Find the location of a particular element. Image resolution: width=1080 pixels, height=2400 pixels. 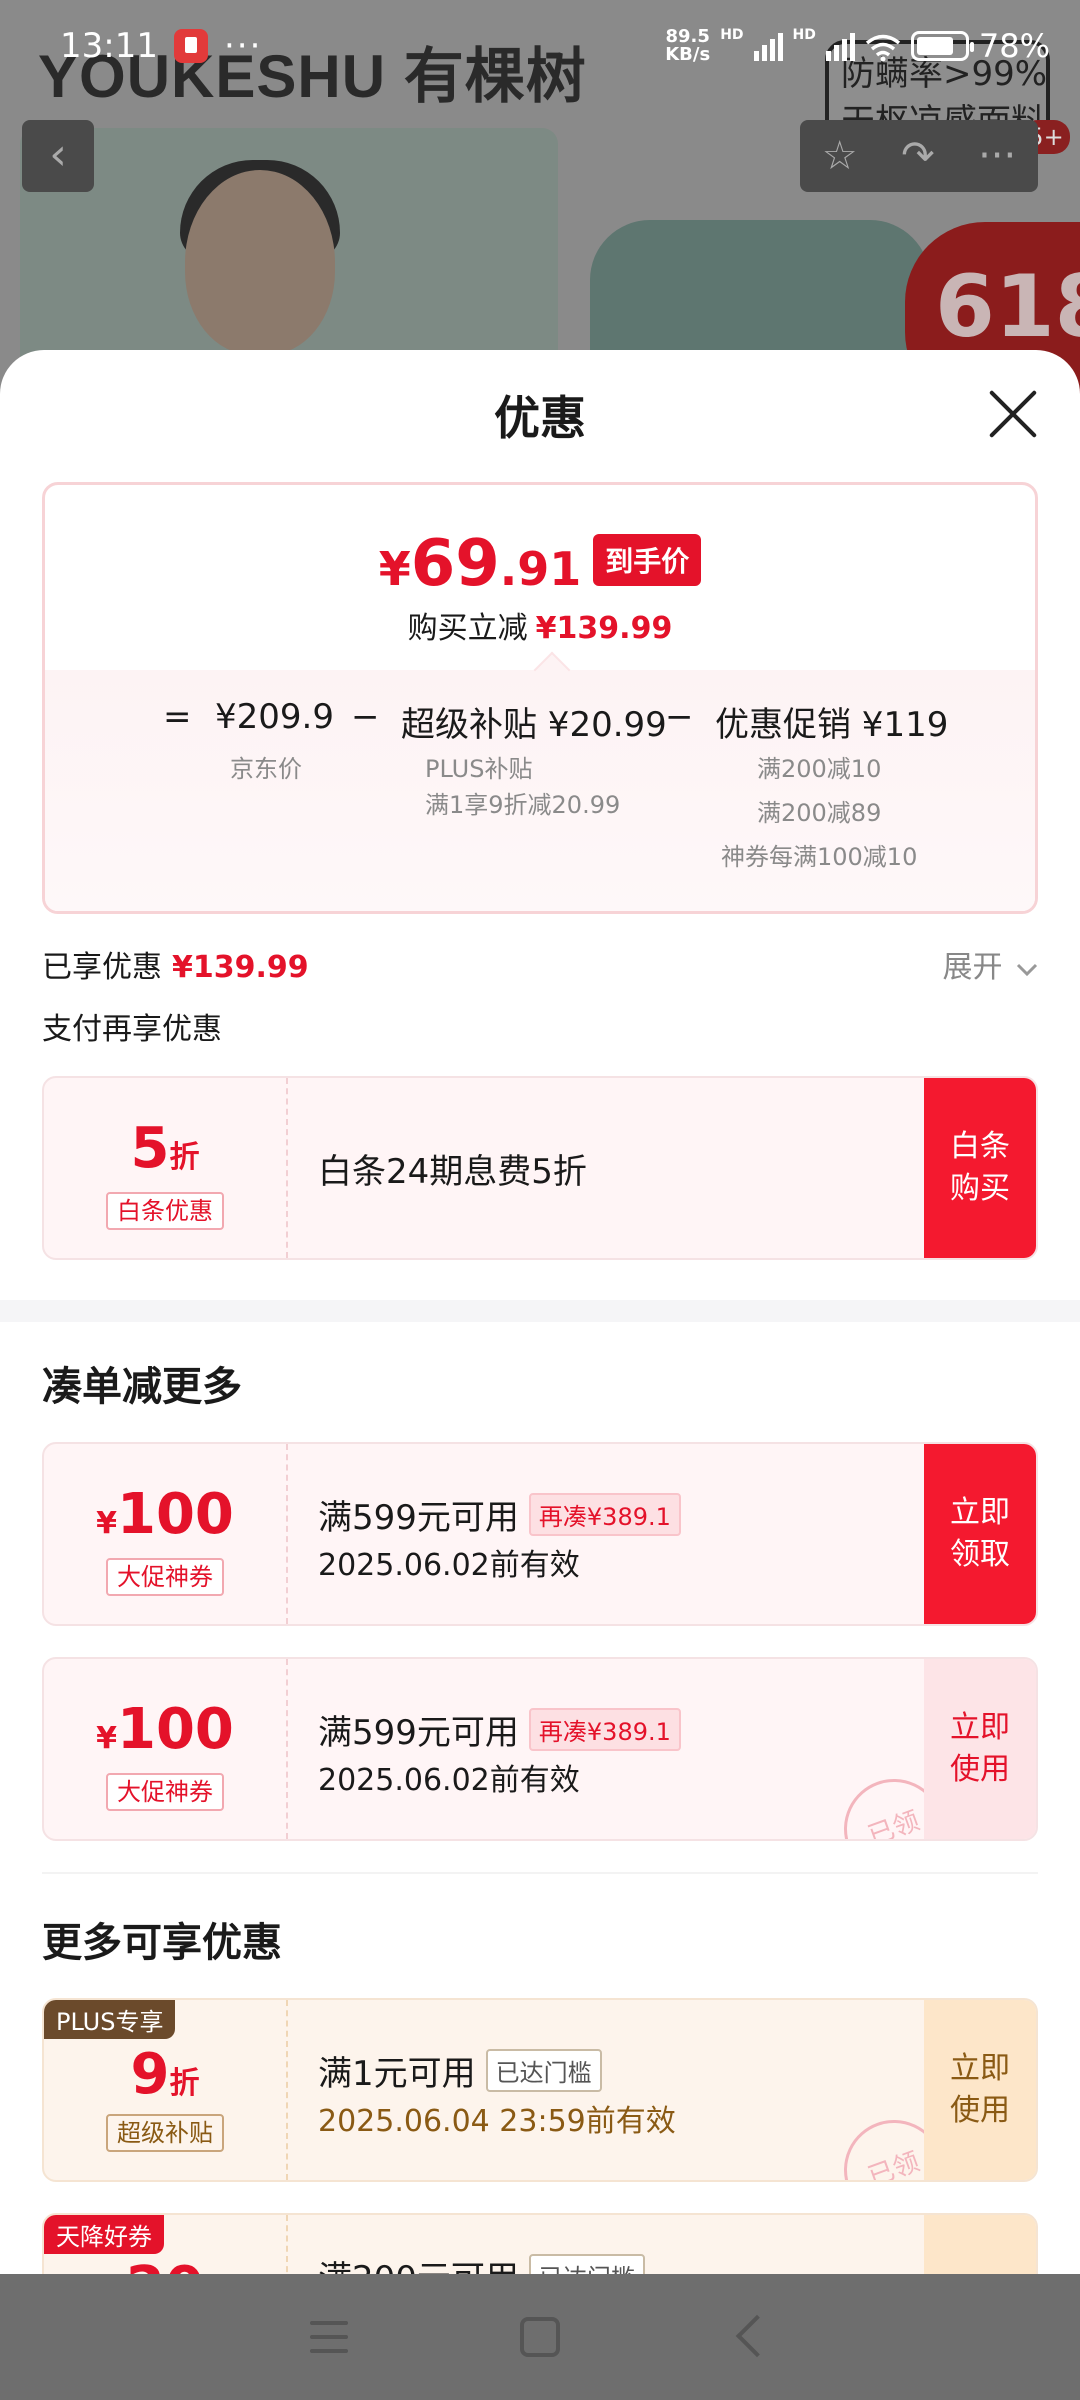

back-arrow-icon: ‹ is located at coordinates (58, 154).